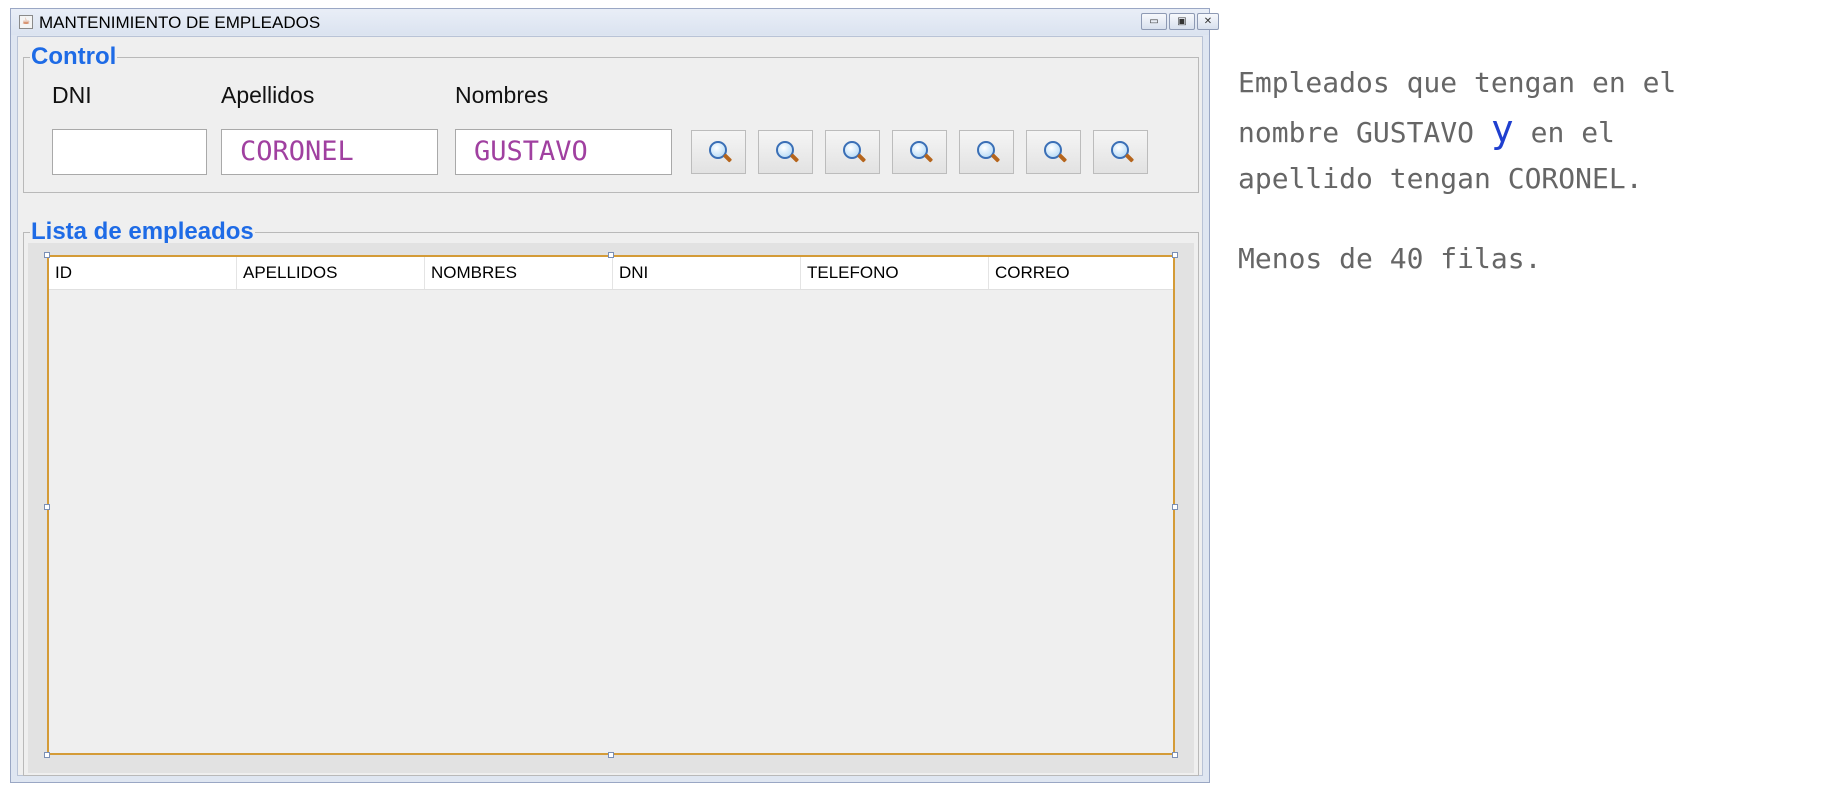 The image size is (1846, 789). Describe the element at coordinates (1440, 178) in the screenshot. I see `note-line-3: apellido tengan CORONEL.` at that location.